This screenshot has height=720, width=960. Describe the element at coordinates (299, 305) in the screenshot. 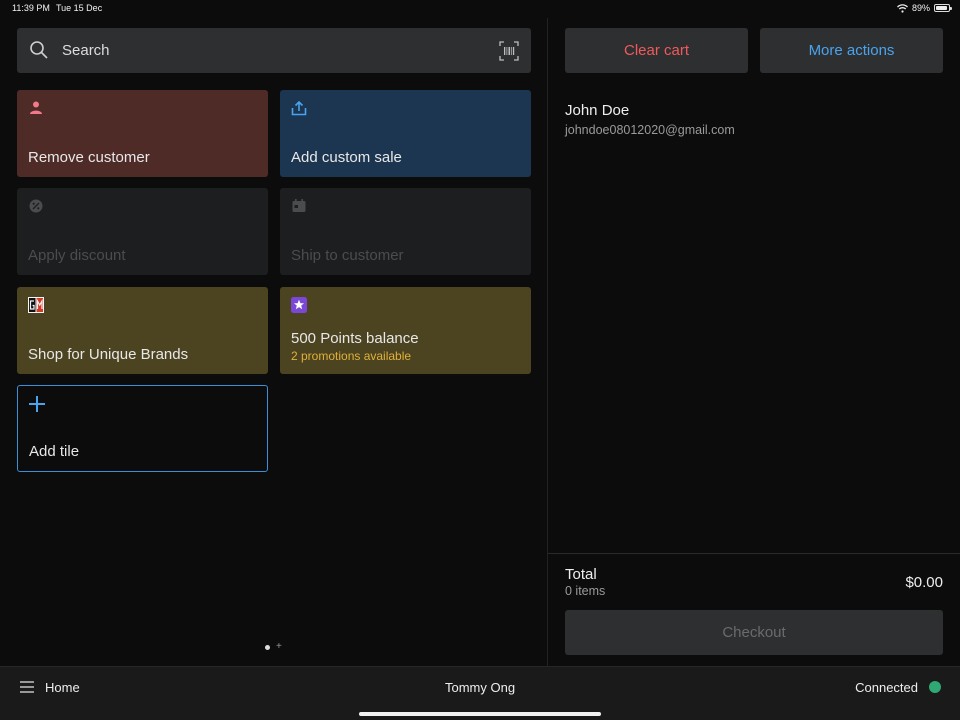

I see `star-badge-icon` at that location.